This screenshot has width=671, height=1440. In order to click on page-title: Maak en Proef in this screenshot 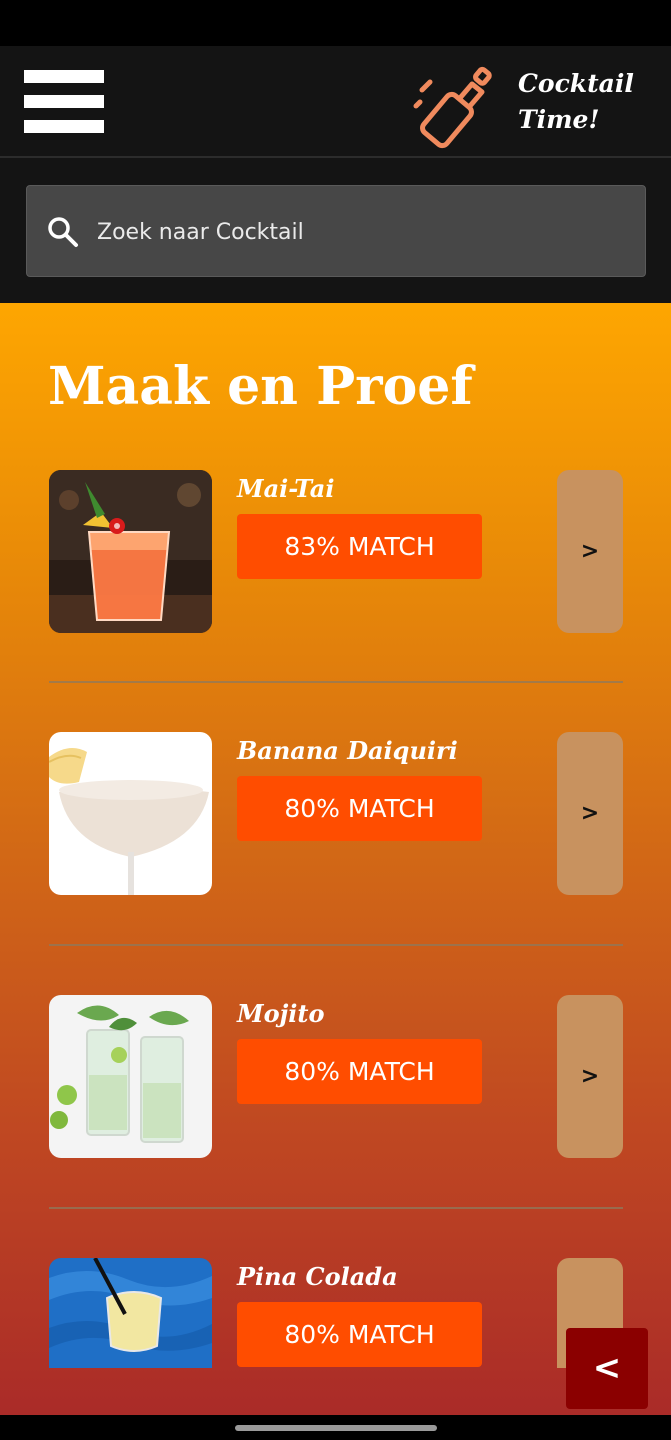, I will do `click(260, 386)`.